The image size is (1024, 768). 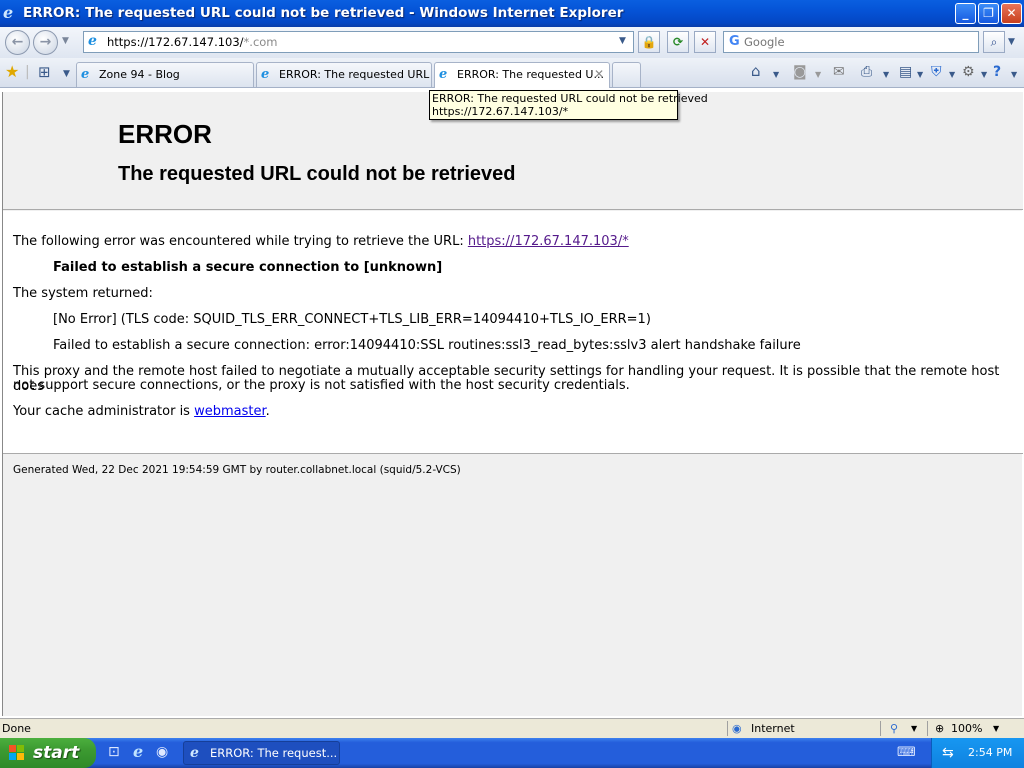 What do you see at coordinates (599, 74) in the screenshot?
I see `close-tab-icon: ✕` at bounding box center [599, 74].